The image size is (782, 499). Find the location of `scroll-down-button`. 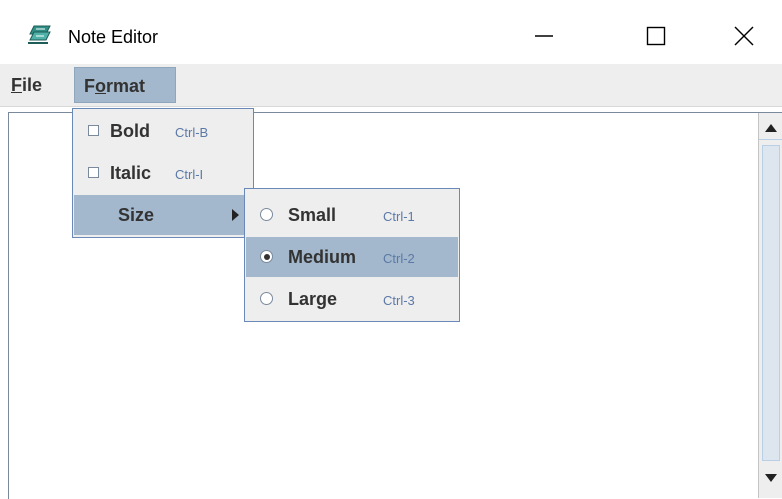

scroll-down-button is located at coordinates (770, 478).